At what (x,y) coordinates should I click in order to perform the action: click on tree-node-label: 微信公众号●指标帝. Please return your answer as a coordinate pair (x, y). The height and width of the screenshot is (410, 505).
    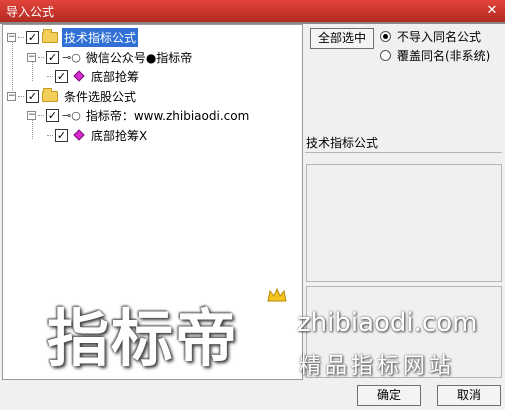
    Looking at the image, I should click on (139, 57).